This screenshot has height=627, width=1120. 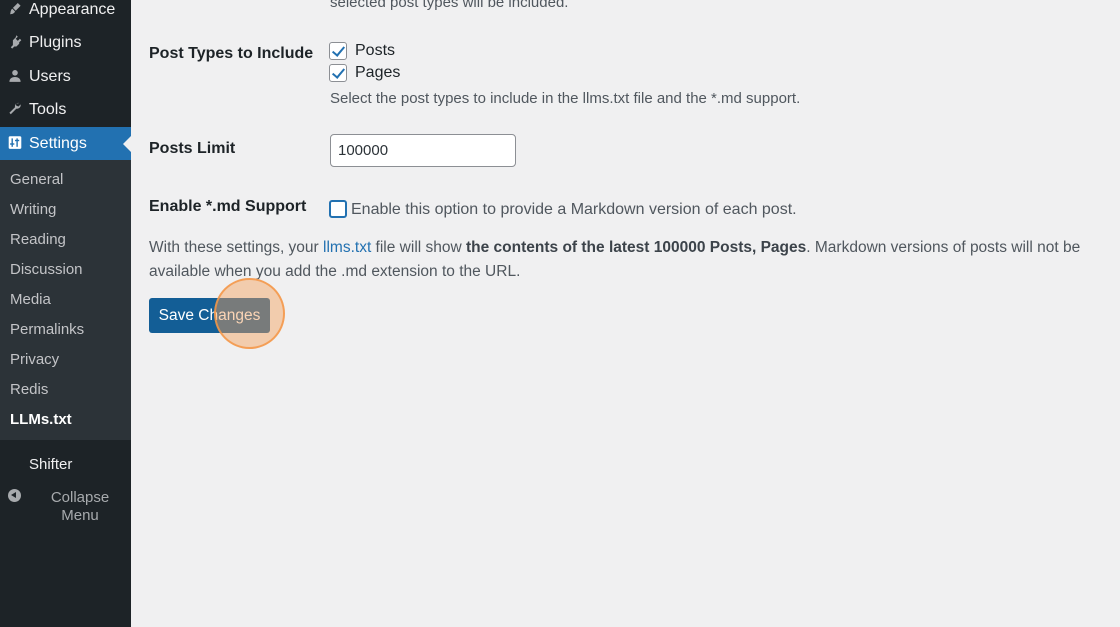 I want to click on submenu-llms-txt: LLMs.txt, so click(x=41, y=419).